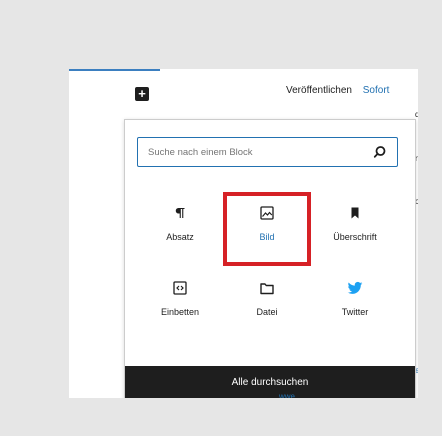 The height and width of the screenshot is (436, 442). I want to click on block-search, so click(267, 152).